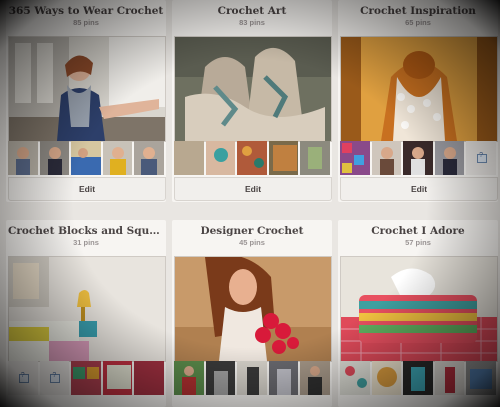  What do you see at coordinates (252, 11) in the screenshot?
I see `board-title: Crochet Art` at bounding box center [252, 11].